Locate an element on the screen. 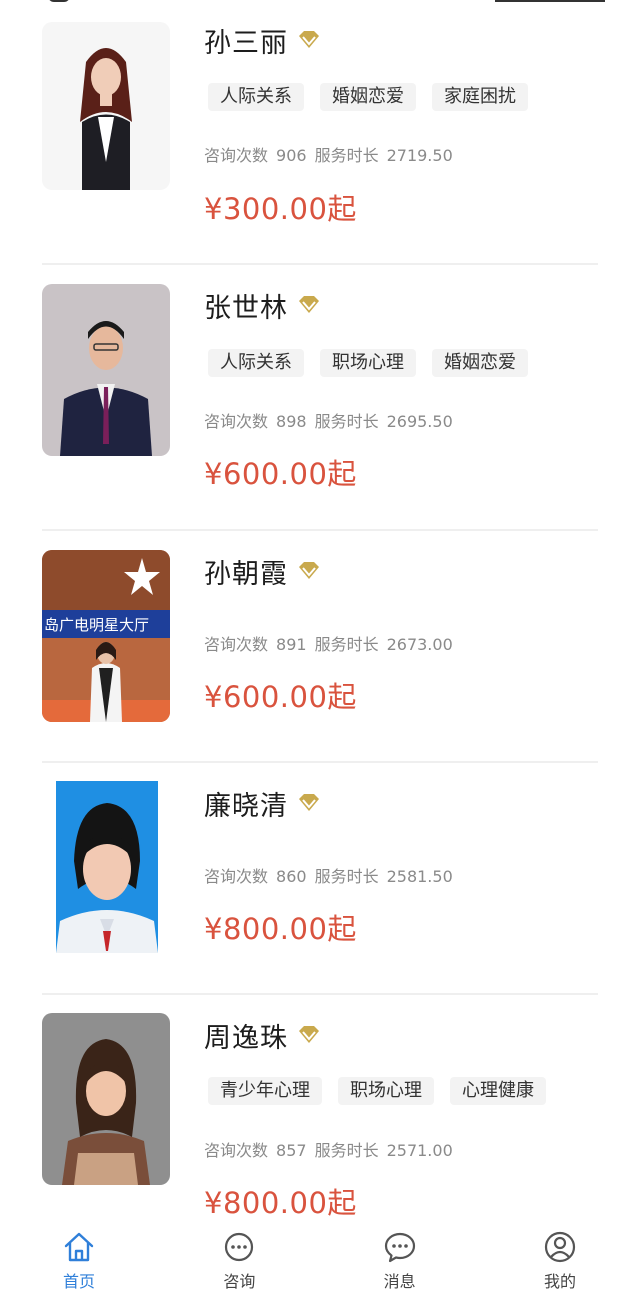  counselor-name: 张世林 is located at coordinates (246, 308).